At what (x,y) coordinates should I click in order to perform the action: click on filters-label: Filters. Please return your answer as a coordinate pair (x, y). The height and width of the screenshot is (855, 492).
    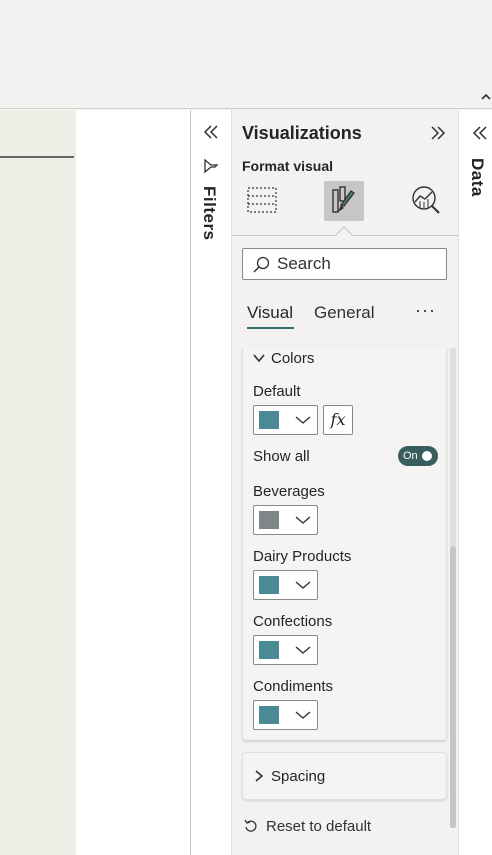
    Looking at the image, I should click on (209, 213).